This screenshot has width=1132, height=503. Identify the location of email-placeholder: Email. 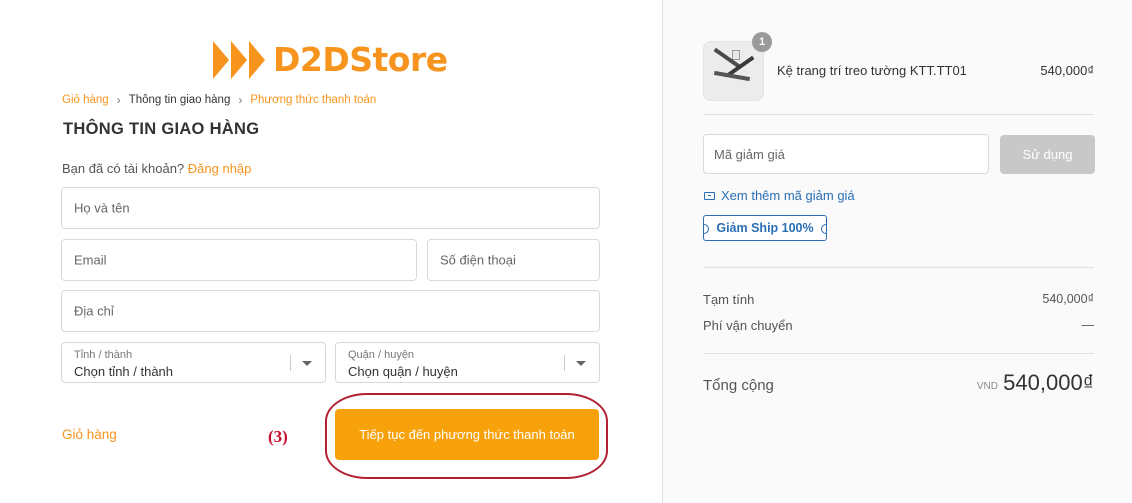
(90, 260).